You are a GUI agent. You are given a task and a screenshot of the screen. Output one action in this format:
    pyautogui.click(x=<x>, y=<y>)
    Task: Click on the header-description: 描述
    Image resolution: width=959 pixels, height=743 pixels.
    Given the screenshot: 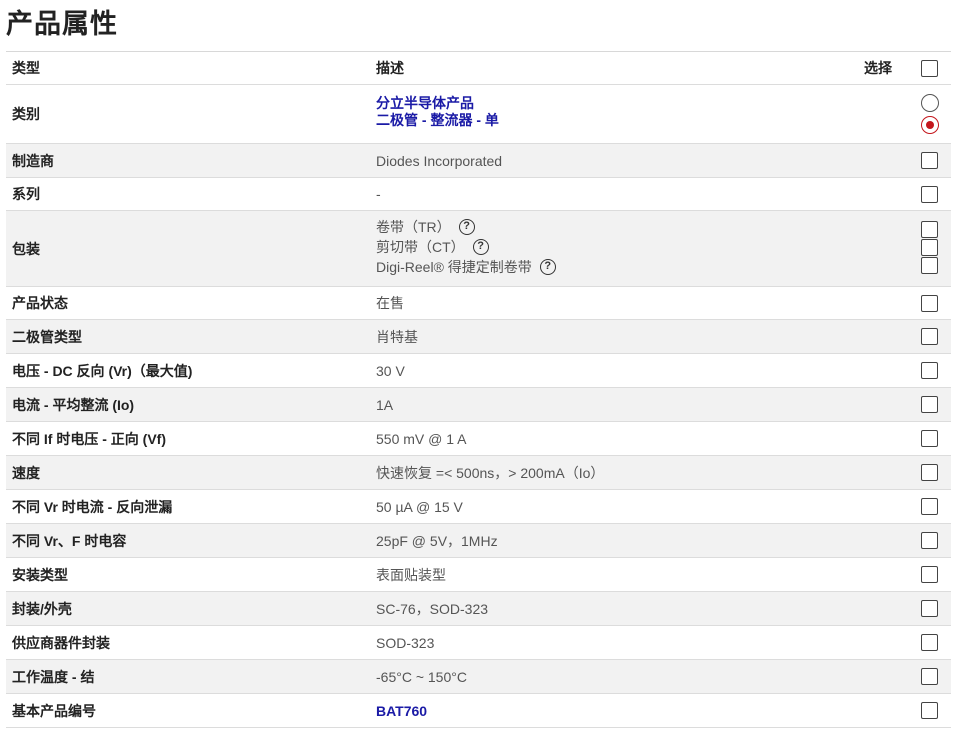 What is the action you would take?
    pyautogui.click(x=390, y=68)
    